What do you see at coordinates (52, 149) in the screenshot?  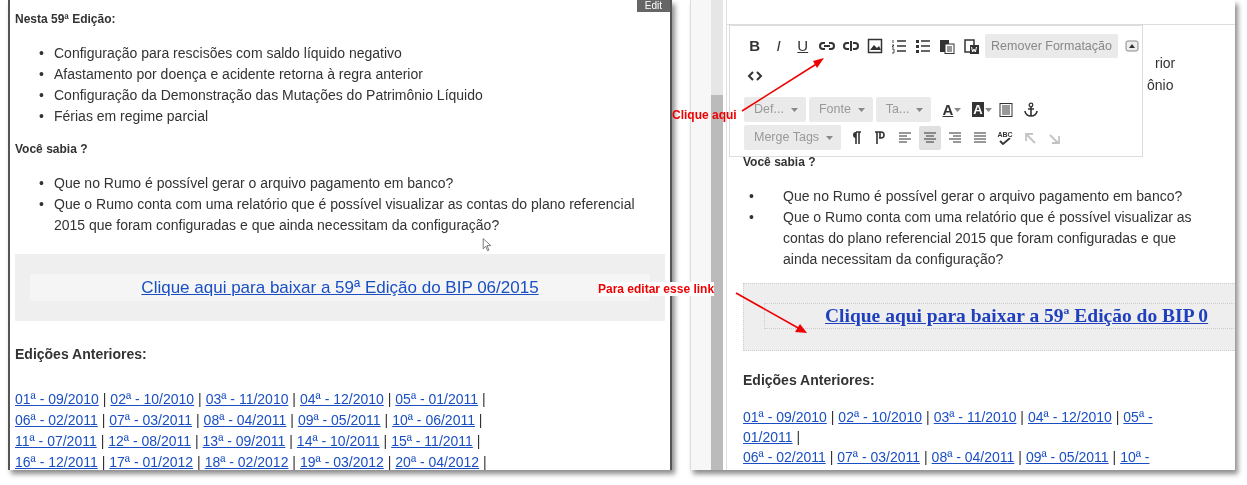 I see `section-heading: Você sabia ?` at bounding box center [52, 149].